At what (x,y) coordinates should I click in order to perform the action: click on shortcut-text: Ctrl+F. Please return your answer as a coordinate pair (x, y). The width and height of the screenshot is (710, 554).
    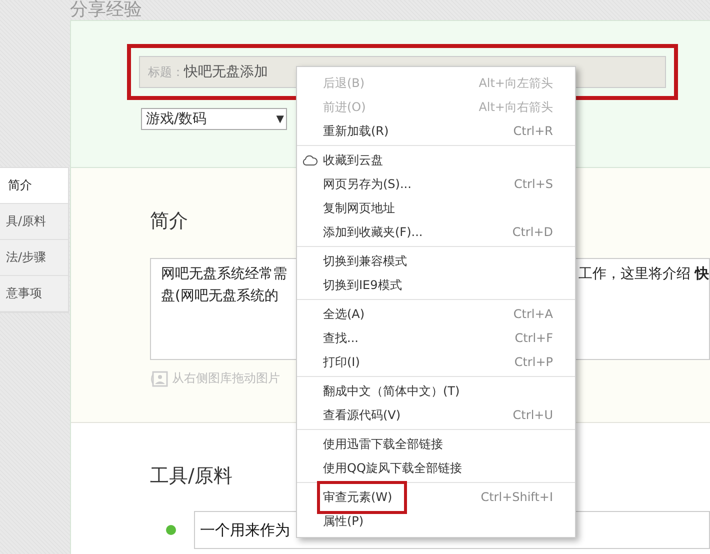
    Looking at the image, I should click on (533, 338).